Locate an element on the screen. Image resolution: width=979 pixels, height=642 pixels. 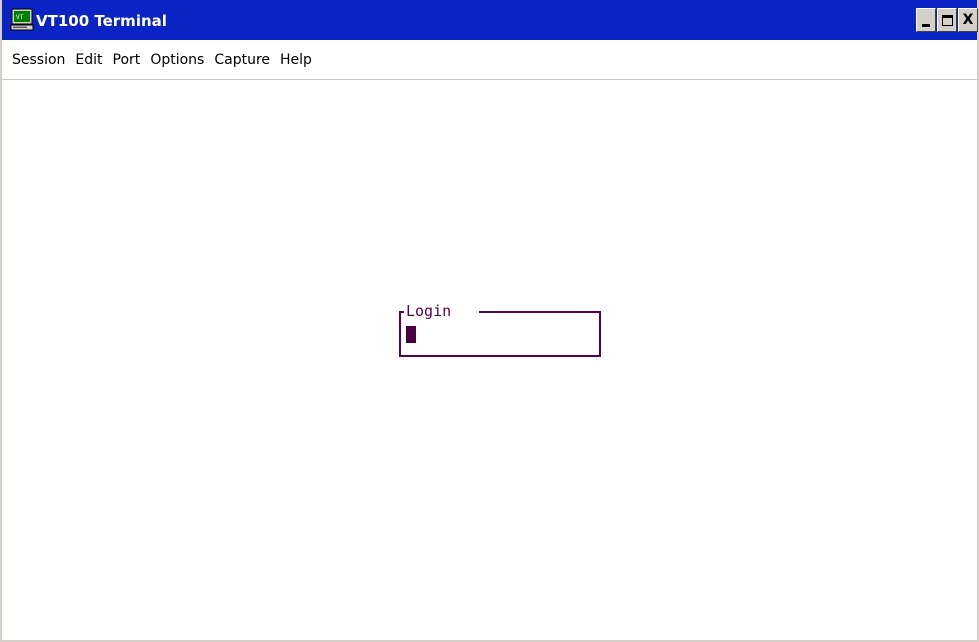
menu-help: Help is located at coordinates (296, 60).